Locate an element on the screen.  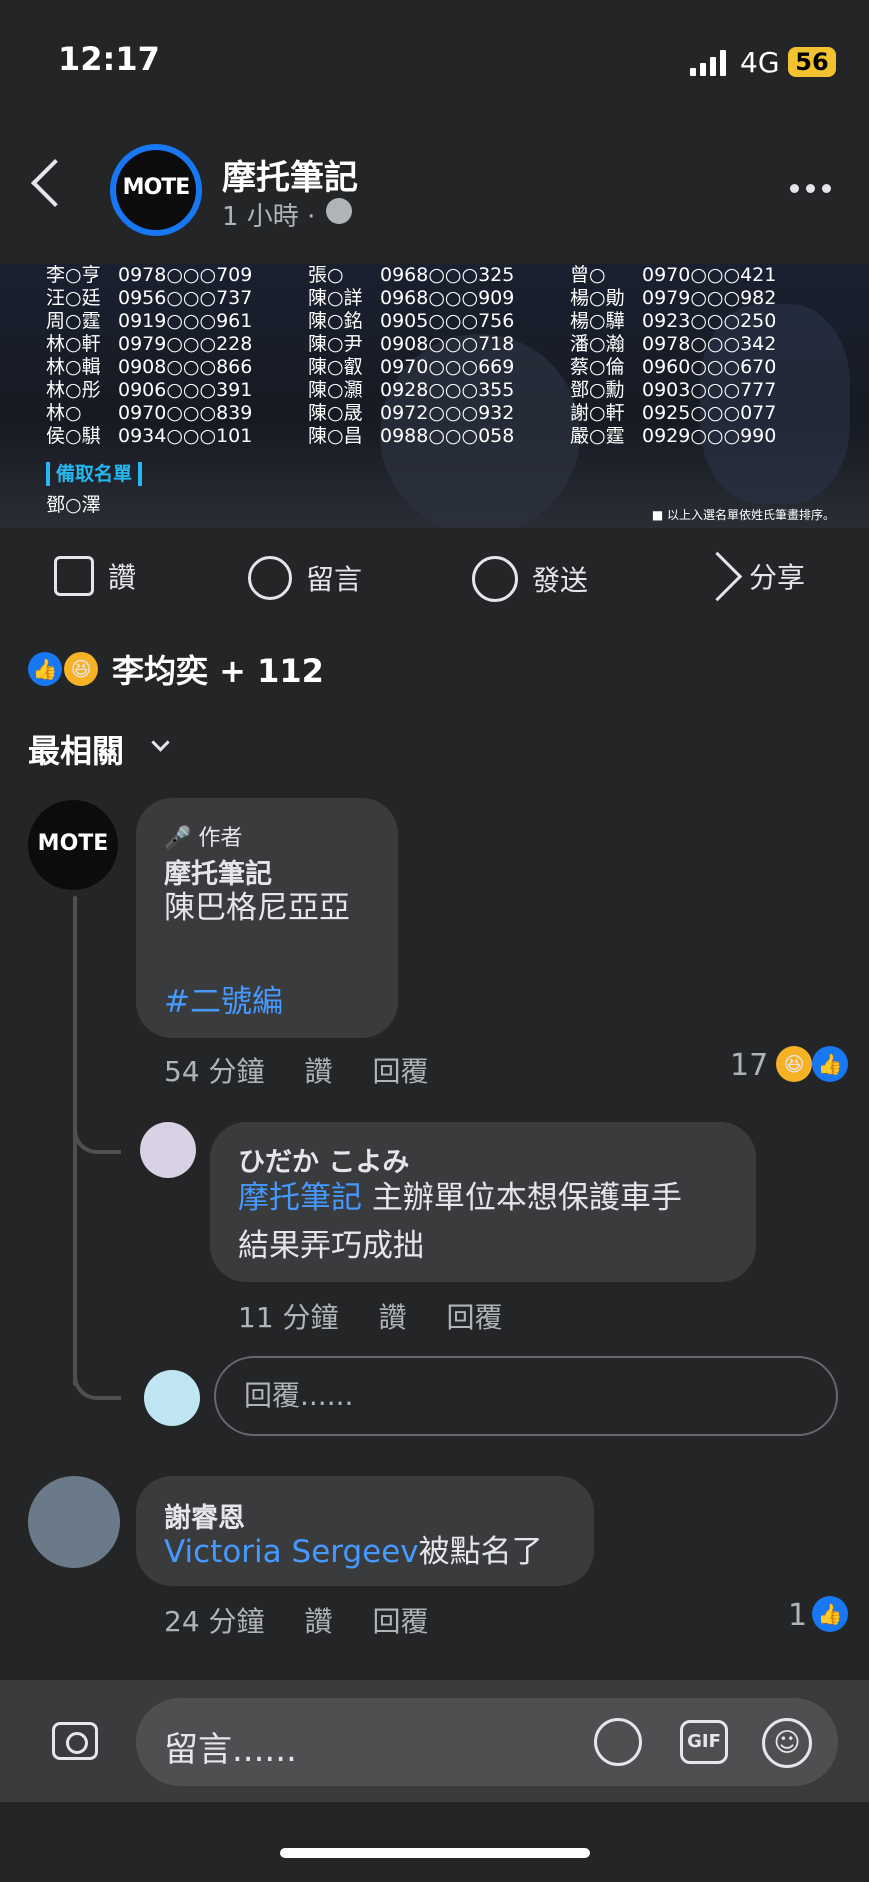
entrant-name: 李○亨 is located at coordinates (73, 275).